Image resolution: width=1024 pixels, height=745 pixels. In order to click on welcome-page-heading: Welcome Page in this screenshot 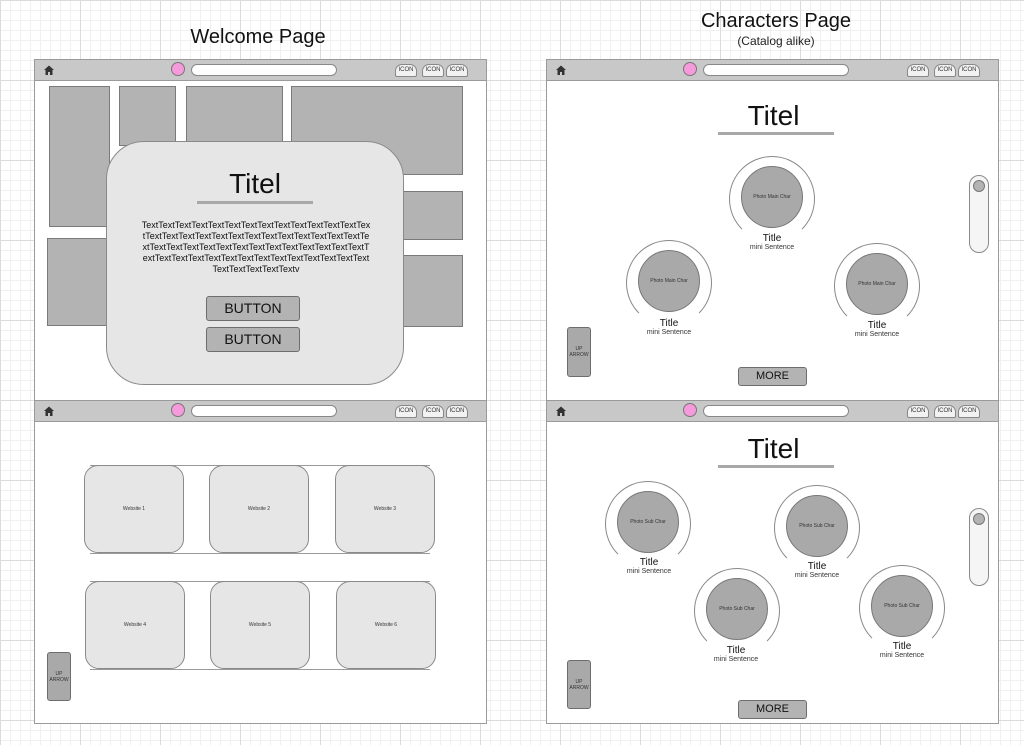, I will do `click(258, 37)`.